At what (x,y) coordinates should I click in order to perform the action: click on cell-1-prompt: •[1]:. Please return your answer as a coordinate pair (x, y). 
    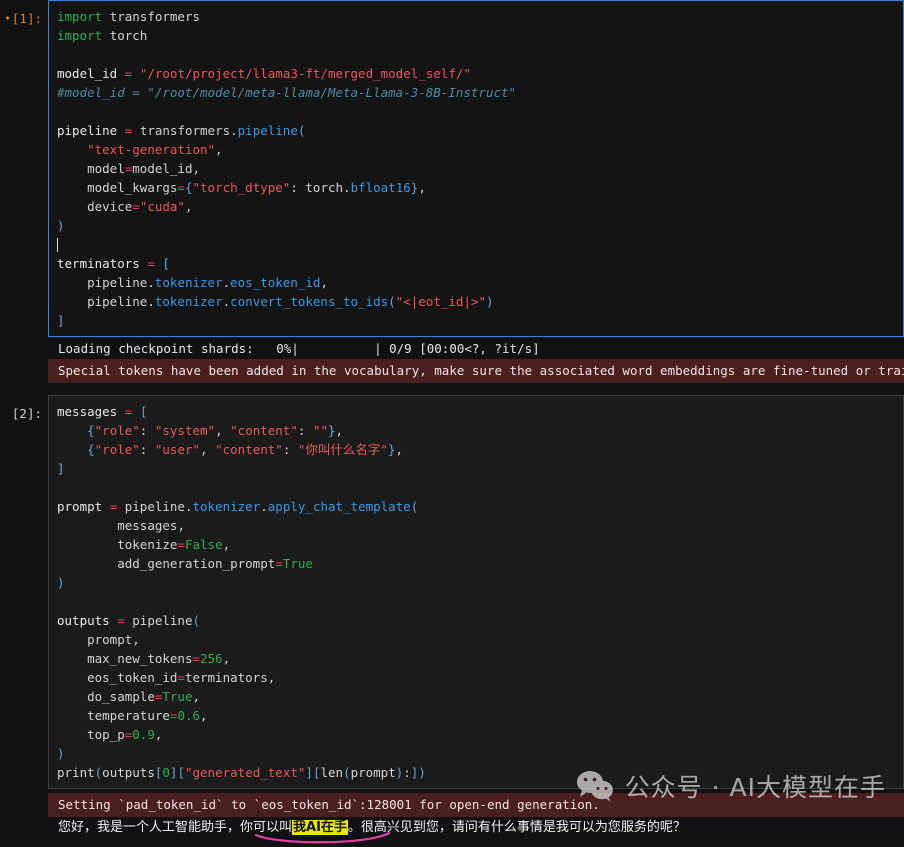
    Looking at the image, I should click on (24, 14).